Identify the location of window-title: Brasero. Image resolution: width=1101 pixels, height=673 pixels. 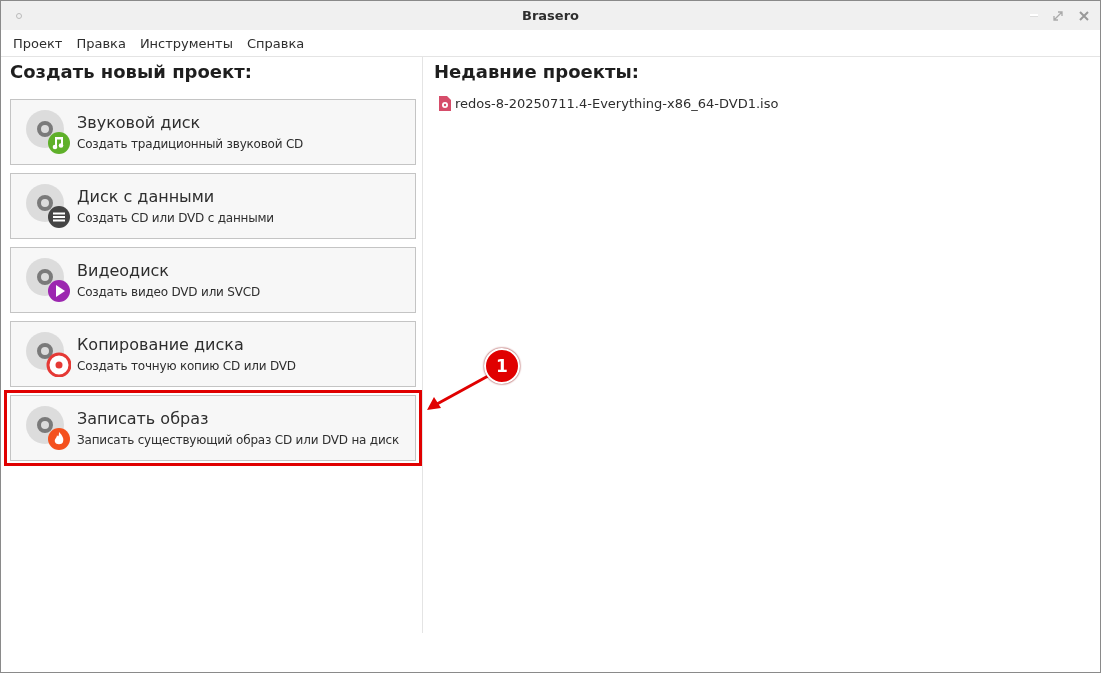
(550, 15).